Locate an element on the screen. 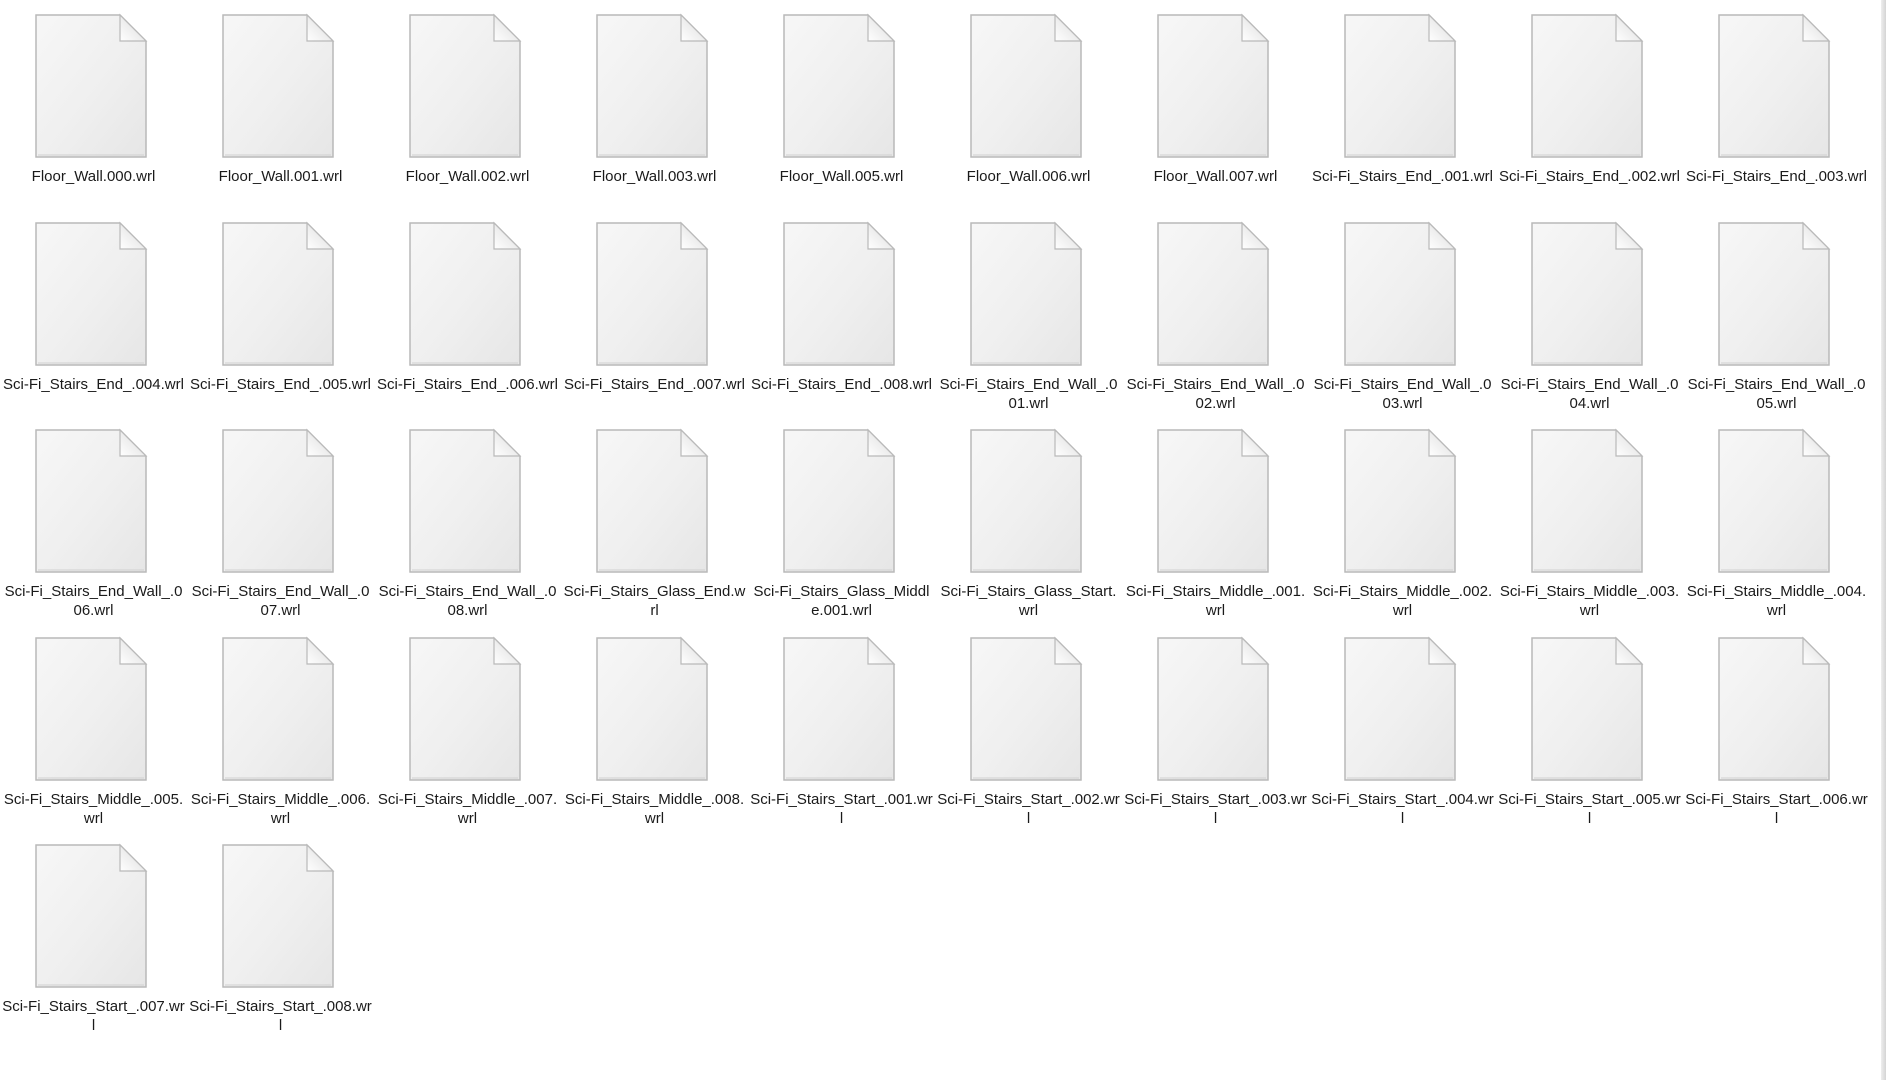 This screenshot has height=1080, width=1886. file-item: Sci-Fi_Stairs_Glass_End.wrl is located at coordinates (654, 517).